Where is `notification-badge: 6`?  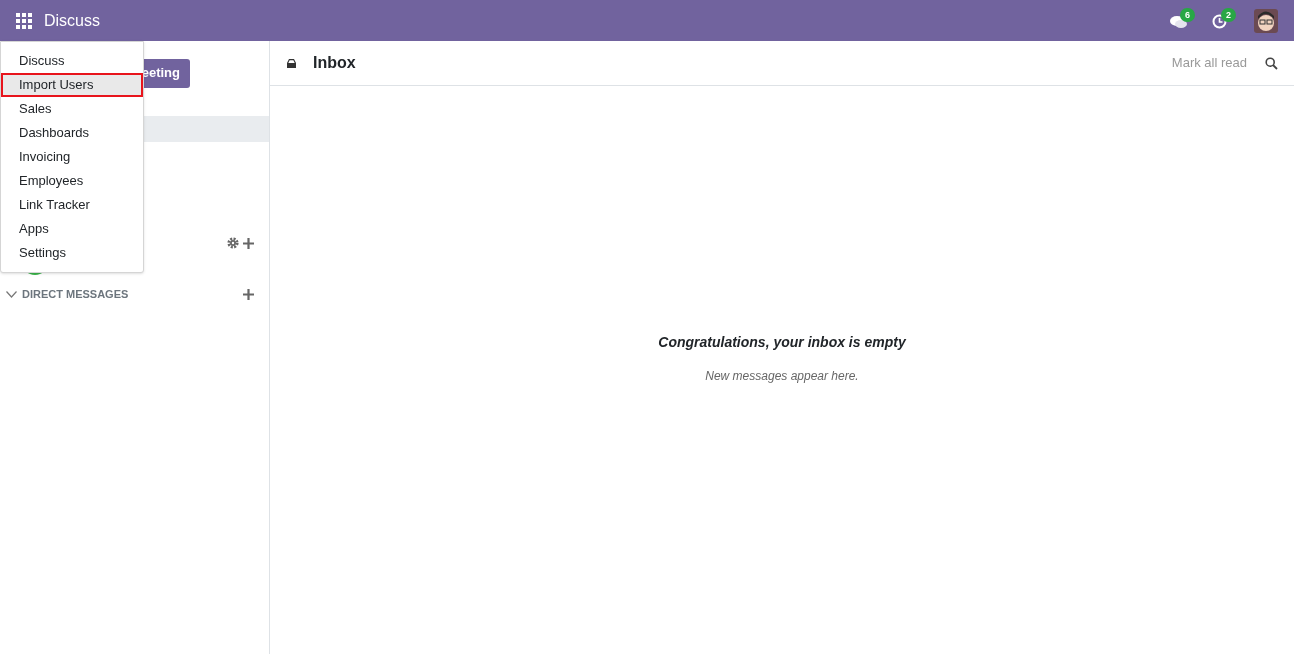
notification-badge: 6 is located at coordinates (1187, 14).